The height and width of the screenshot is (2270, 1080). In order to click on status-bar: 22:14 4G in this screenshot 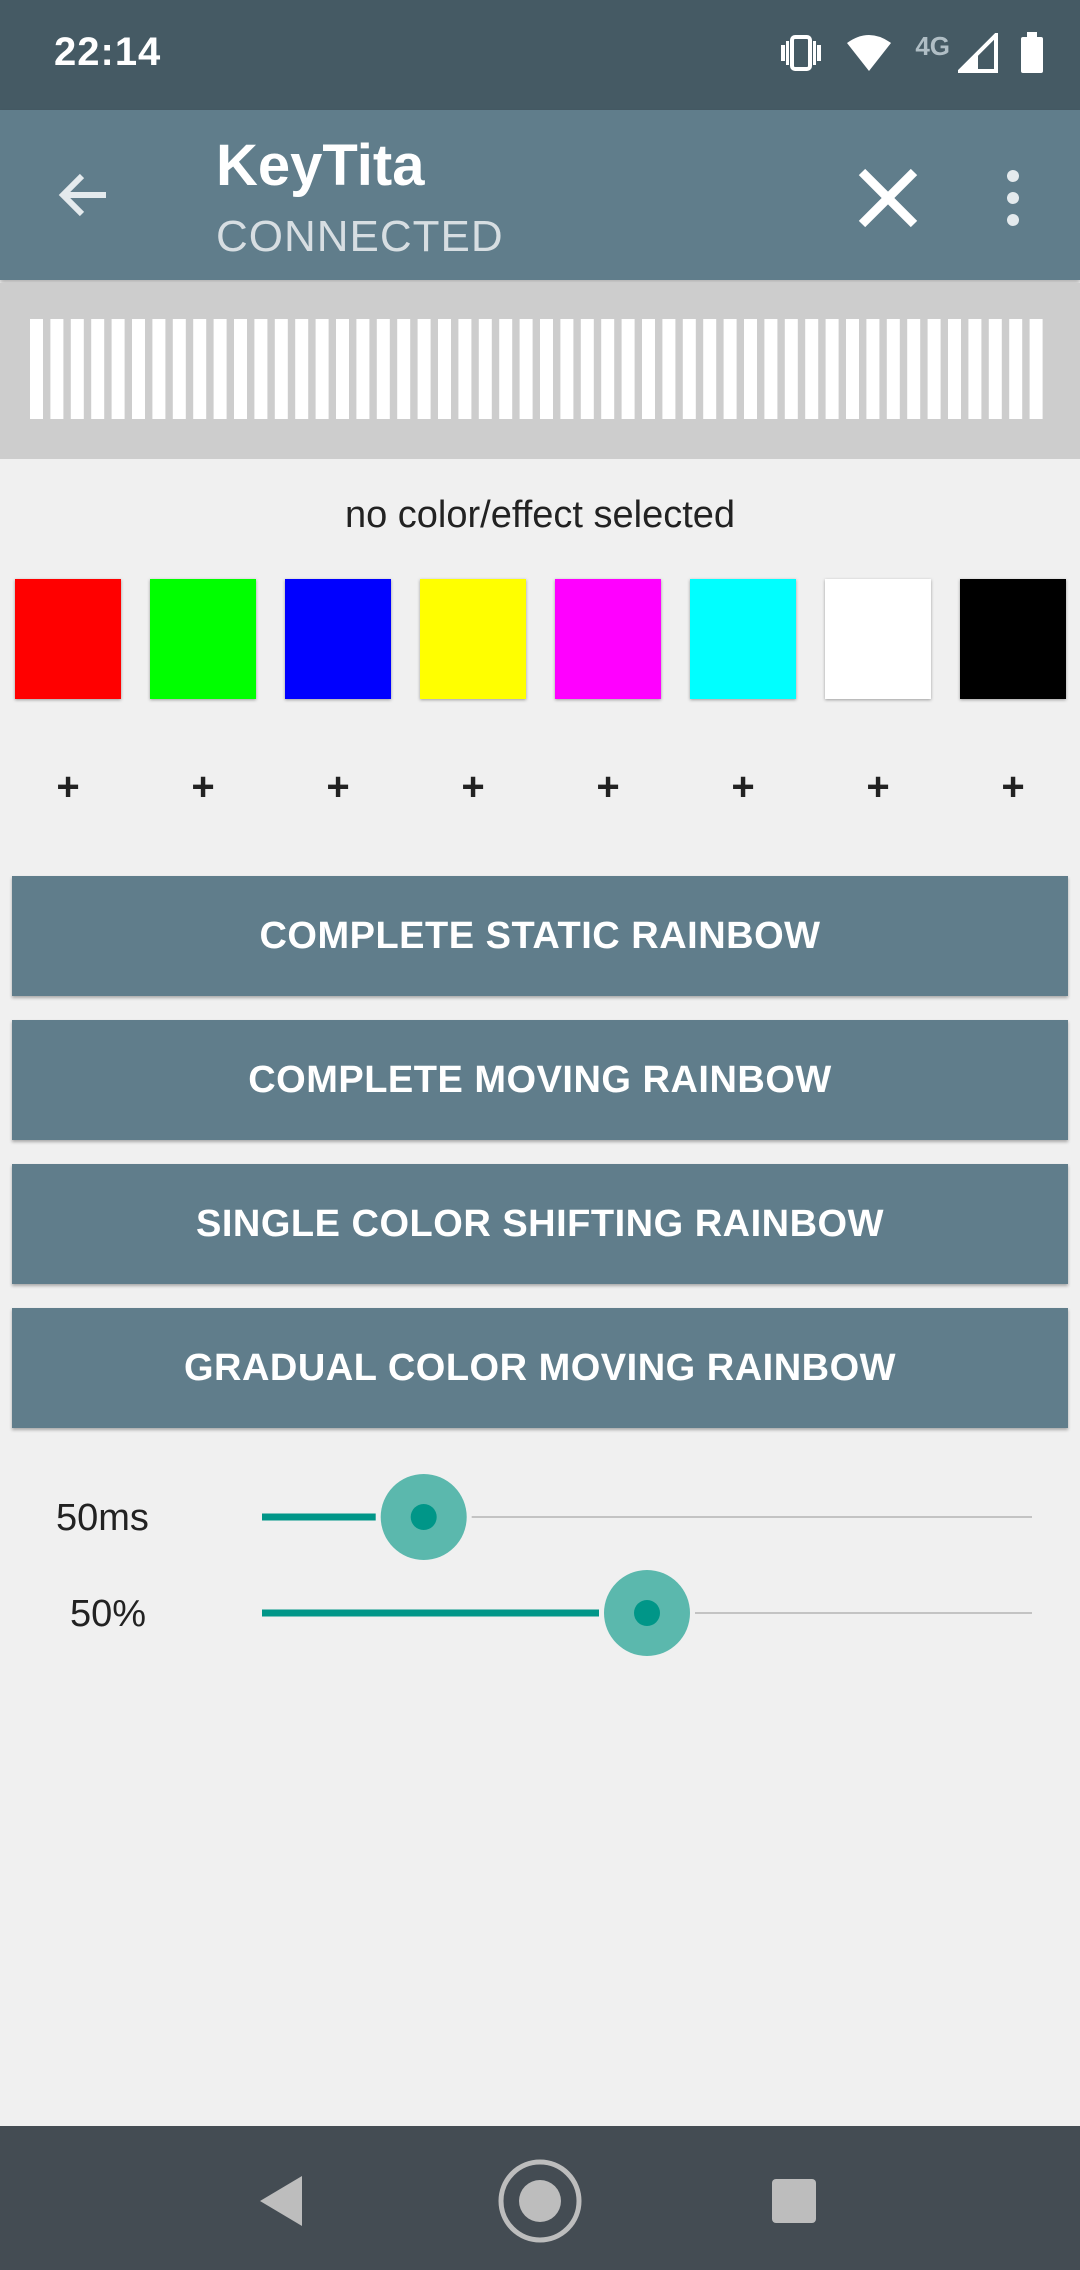, I will do `click(540, 55)`.